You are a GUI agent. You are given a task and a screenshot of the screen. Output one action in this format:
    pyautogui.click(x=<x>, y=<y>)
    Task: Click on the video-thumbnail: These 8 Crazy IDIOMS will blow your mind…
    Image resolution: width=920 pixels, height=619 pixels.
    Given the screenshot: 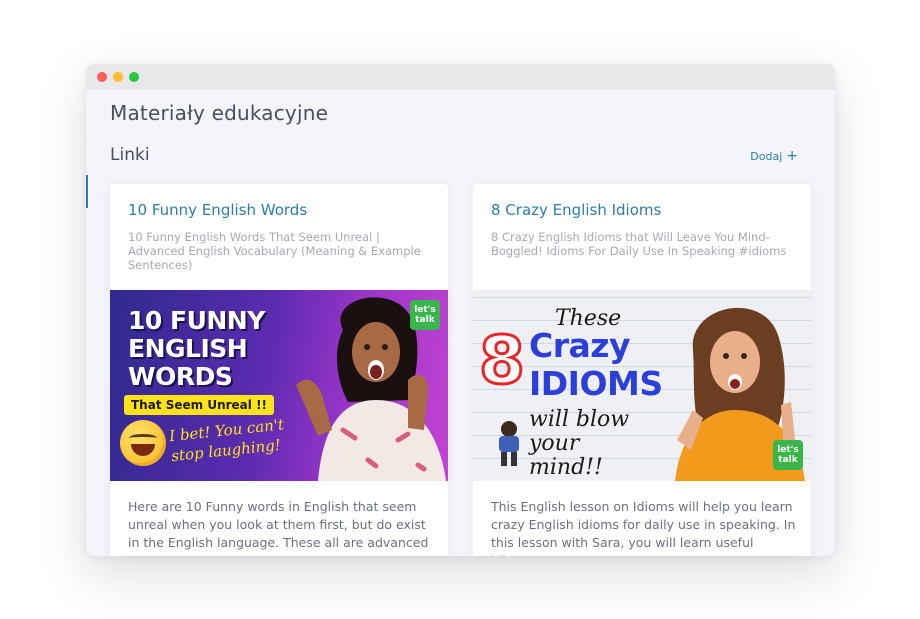 What is the action you would take?
    pyautogui.click(x=642, y=385)
    